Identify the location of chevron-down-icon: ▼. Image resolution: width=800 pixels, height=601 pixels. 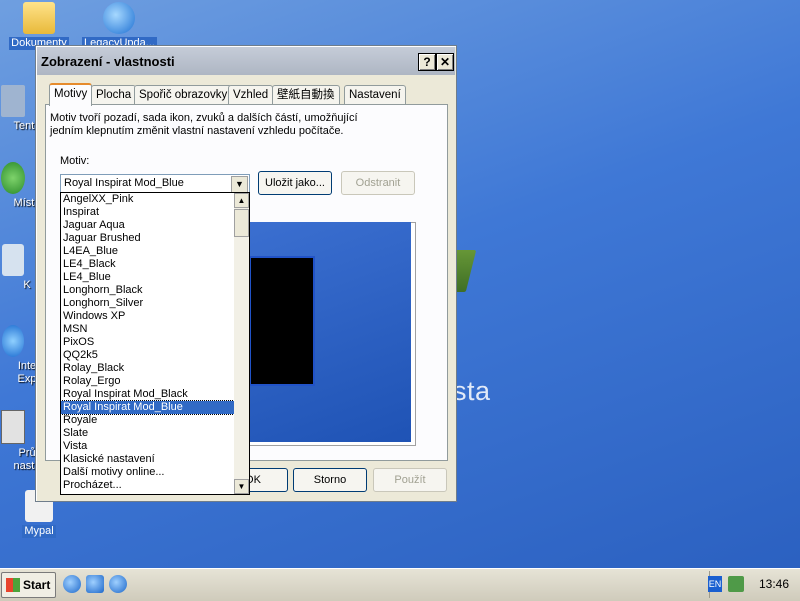
(239, 184).